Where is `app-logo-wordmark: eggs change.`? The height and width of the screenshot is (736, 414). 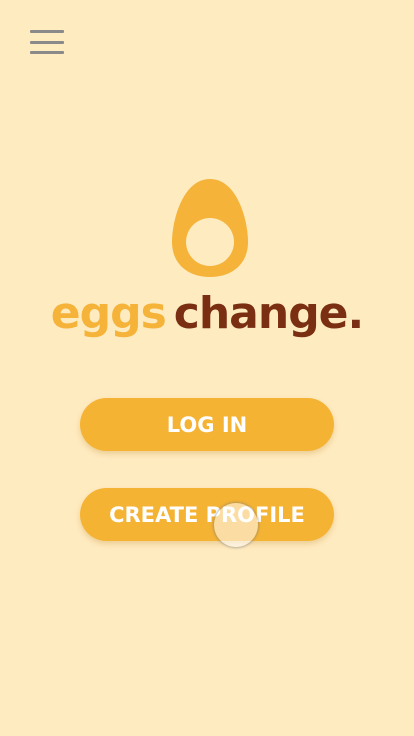
app-logo-wordmark: eggs change. is located at coordinates (207, 314).